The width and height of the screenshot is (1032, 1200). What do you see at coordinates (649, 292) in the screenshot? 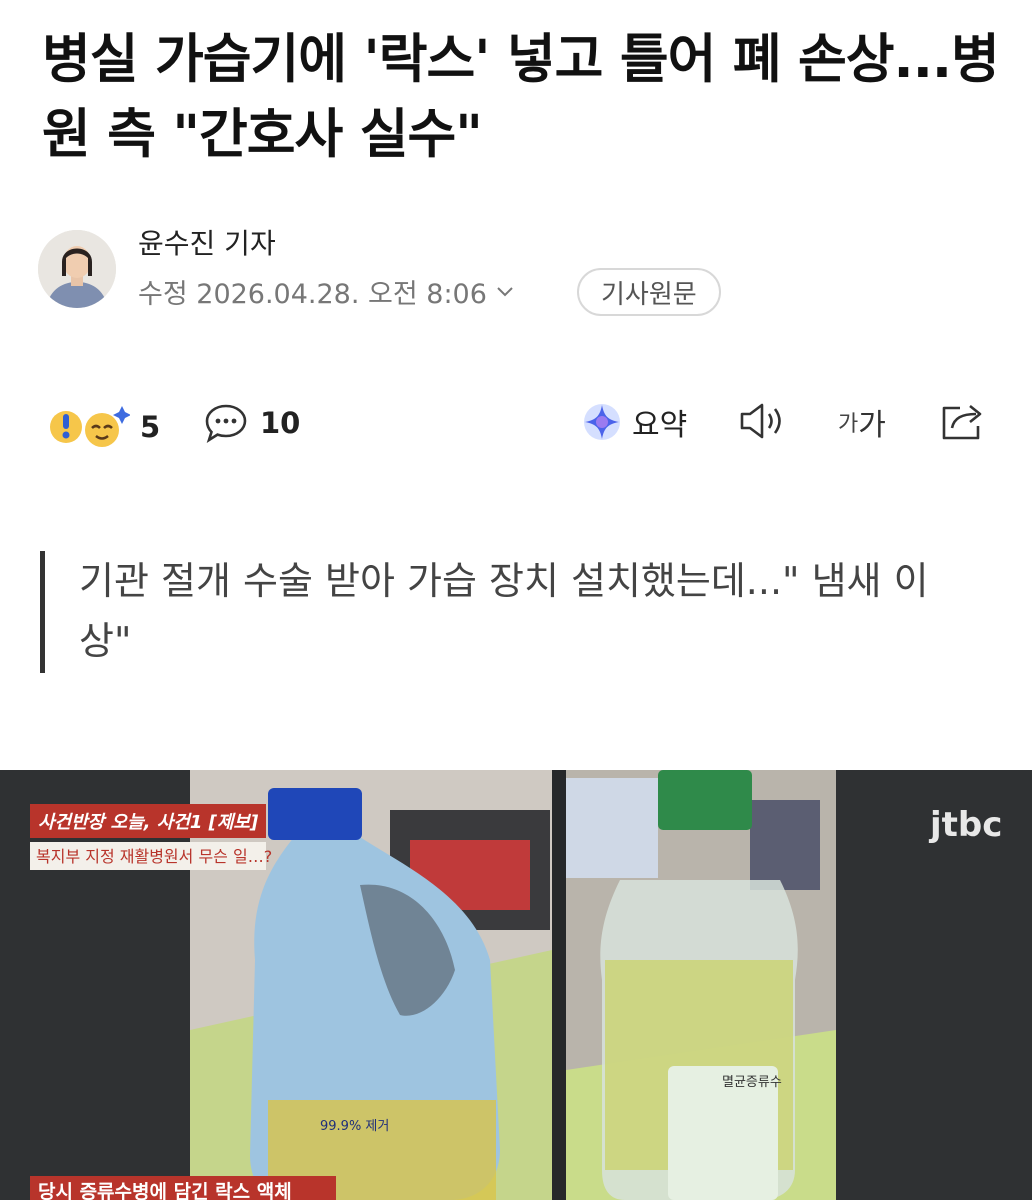
I see `original-article-button: 기사원문` at bounding box center [649, 292].